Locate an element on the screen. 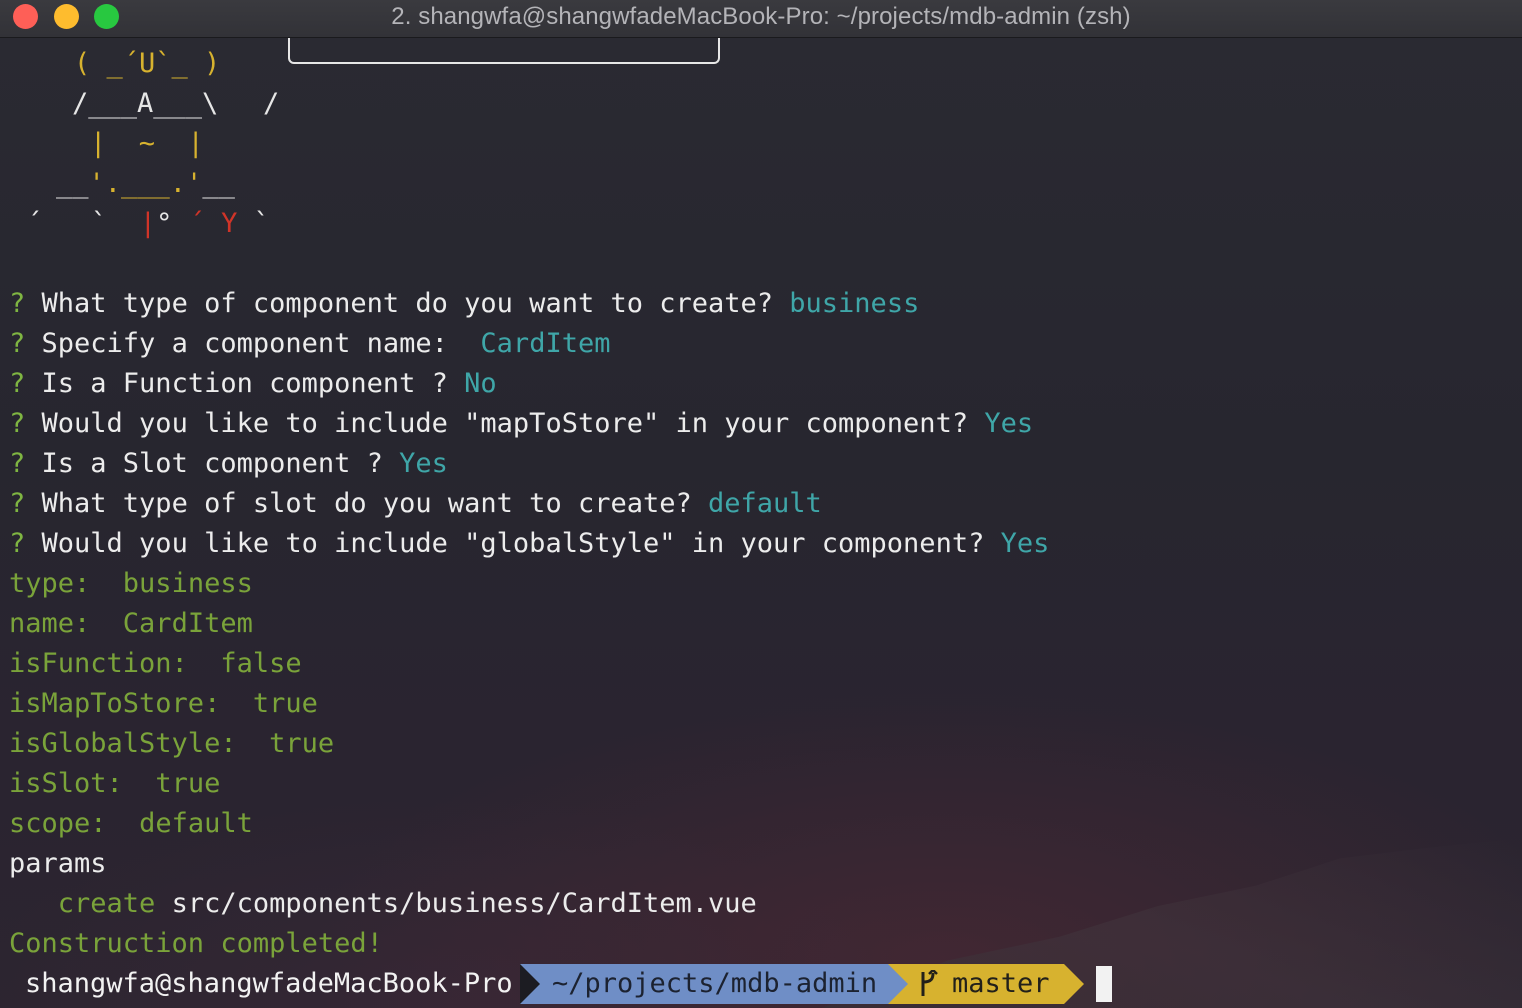 The image size is (1522, 1008). create-path: src/components/business/CardItem.vue is located at coordinates (464, 903).